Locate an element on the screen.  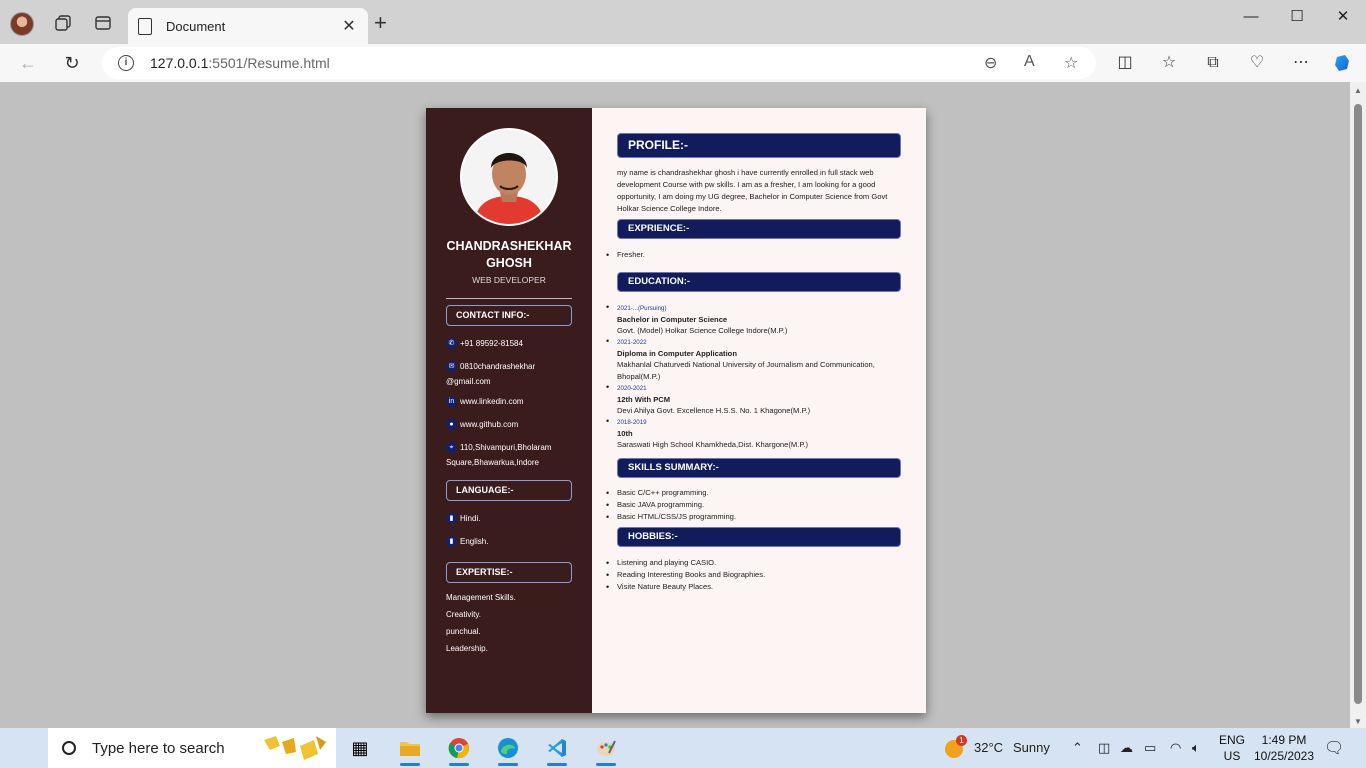
list-item: Listening and playing CASIO. is located at coordinates (753, 563).